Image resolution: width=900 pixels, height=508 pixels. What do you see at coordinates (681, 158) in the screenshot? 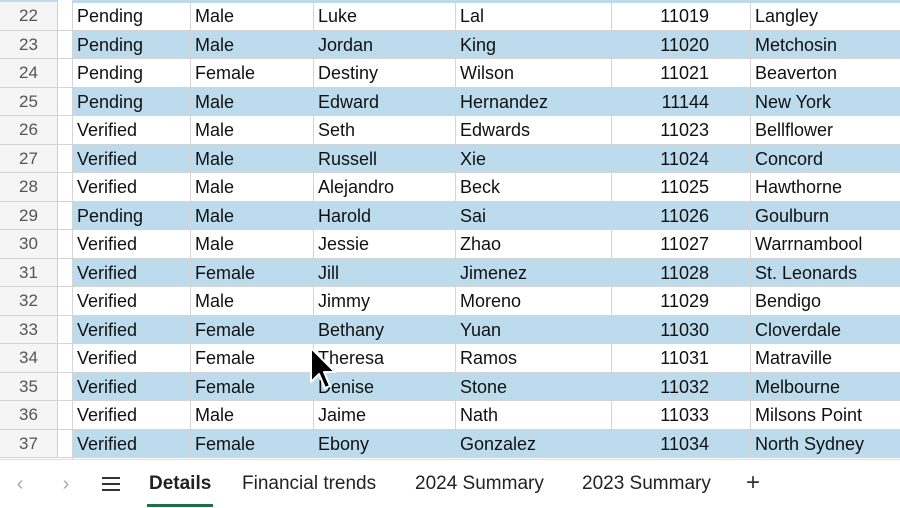
I see `id-cell: 11024` at bounding box center [681, 158].